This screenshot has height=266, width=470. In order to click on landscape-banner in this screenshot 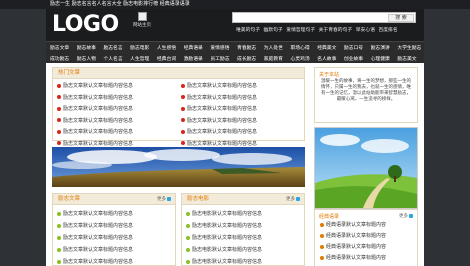, I will do `click(178, 167)`.